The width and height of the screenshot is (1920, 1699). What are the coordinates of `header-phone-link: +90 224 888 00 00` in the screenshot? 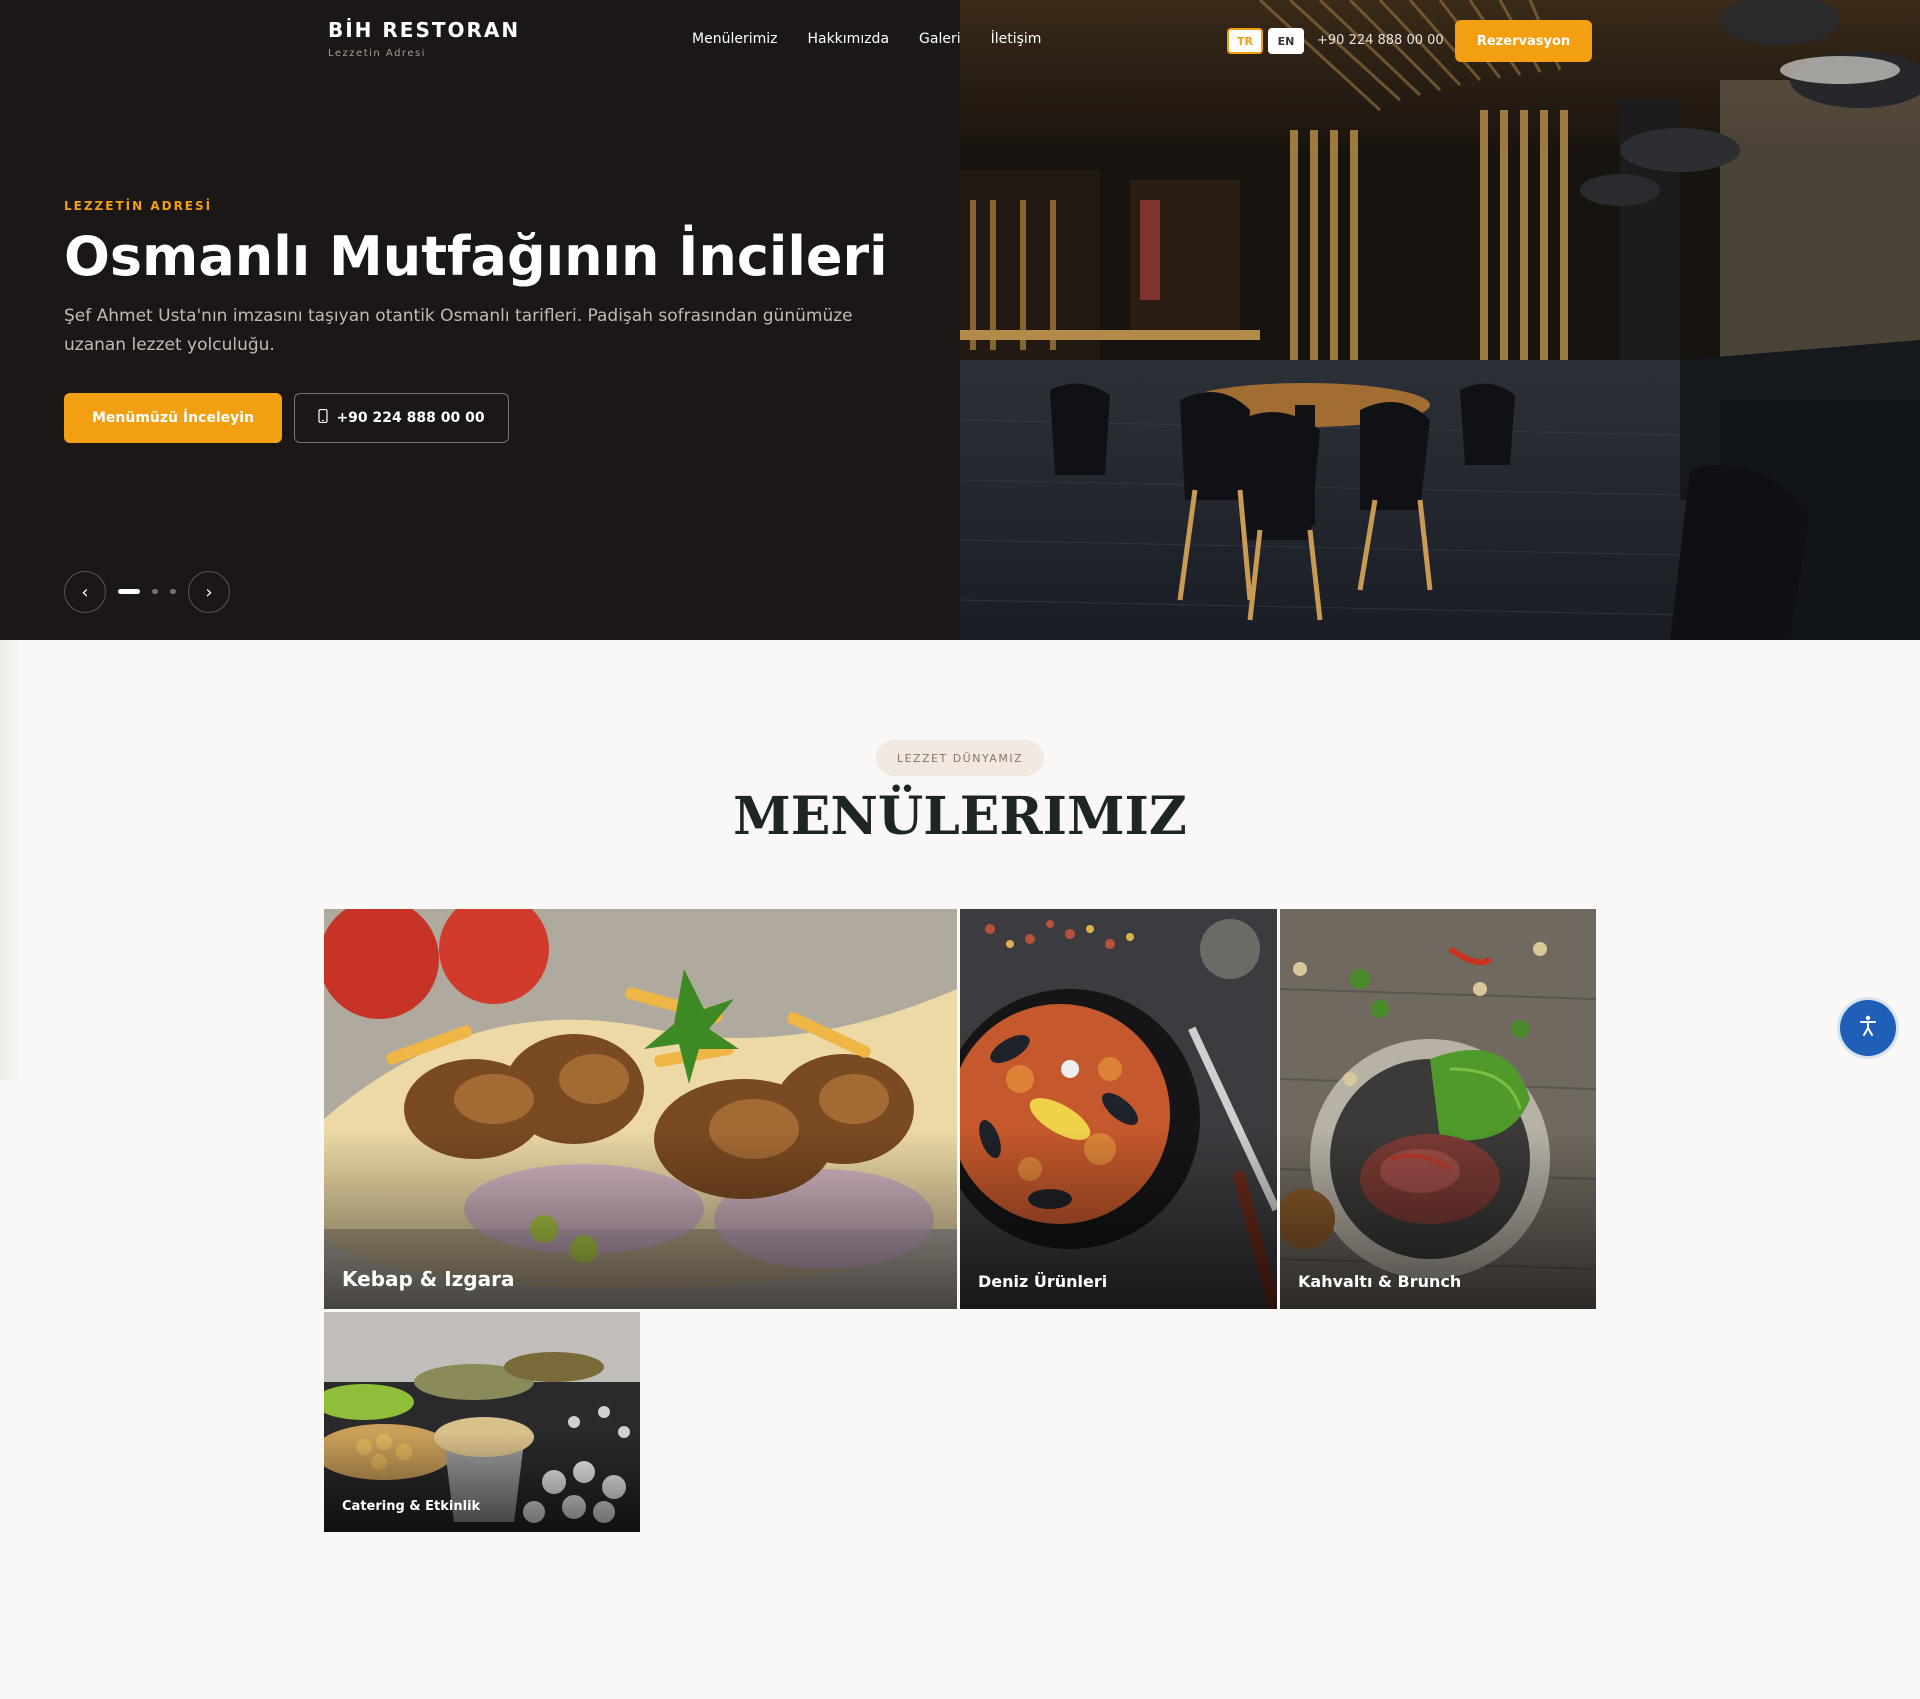 It's located at (1380, 40).